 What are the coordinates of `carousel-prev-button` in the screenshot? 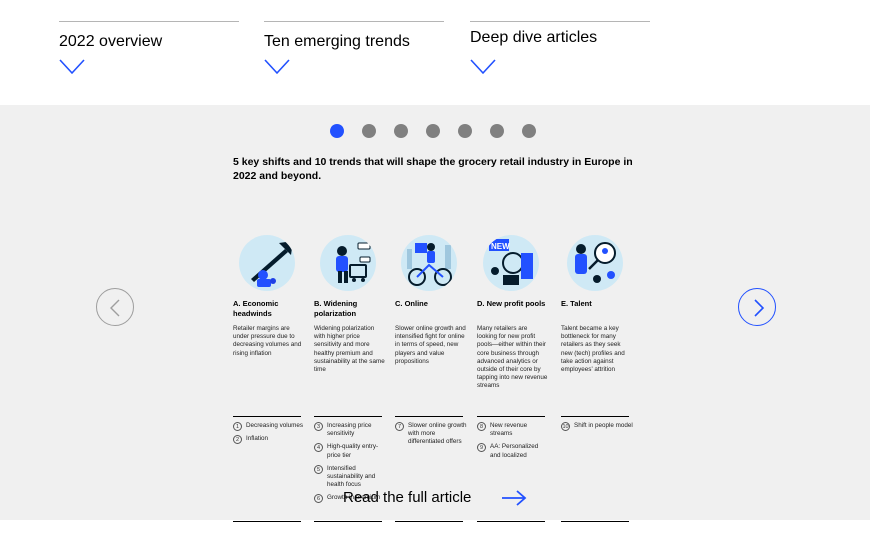 It's located at (115, 307).